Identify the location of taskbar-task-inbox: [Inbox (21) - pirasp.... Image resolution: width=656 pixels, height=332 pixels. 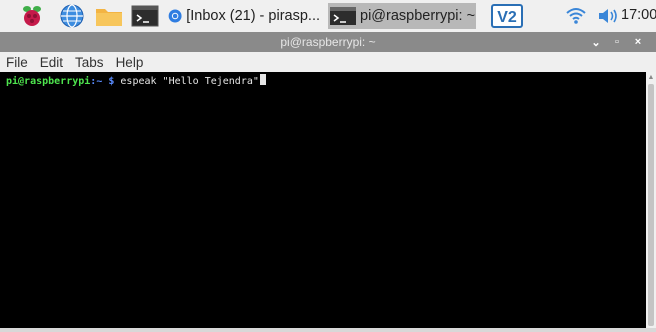
(244, 16).